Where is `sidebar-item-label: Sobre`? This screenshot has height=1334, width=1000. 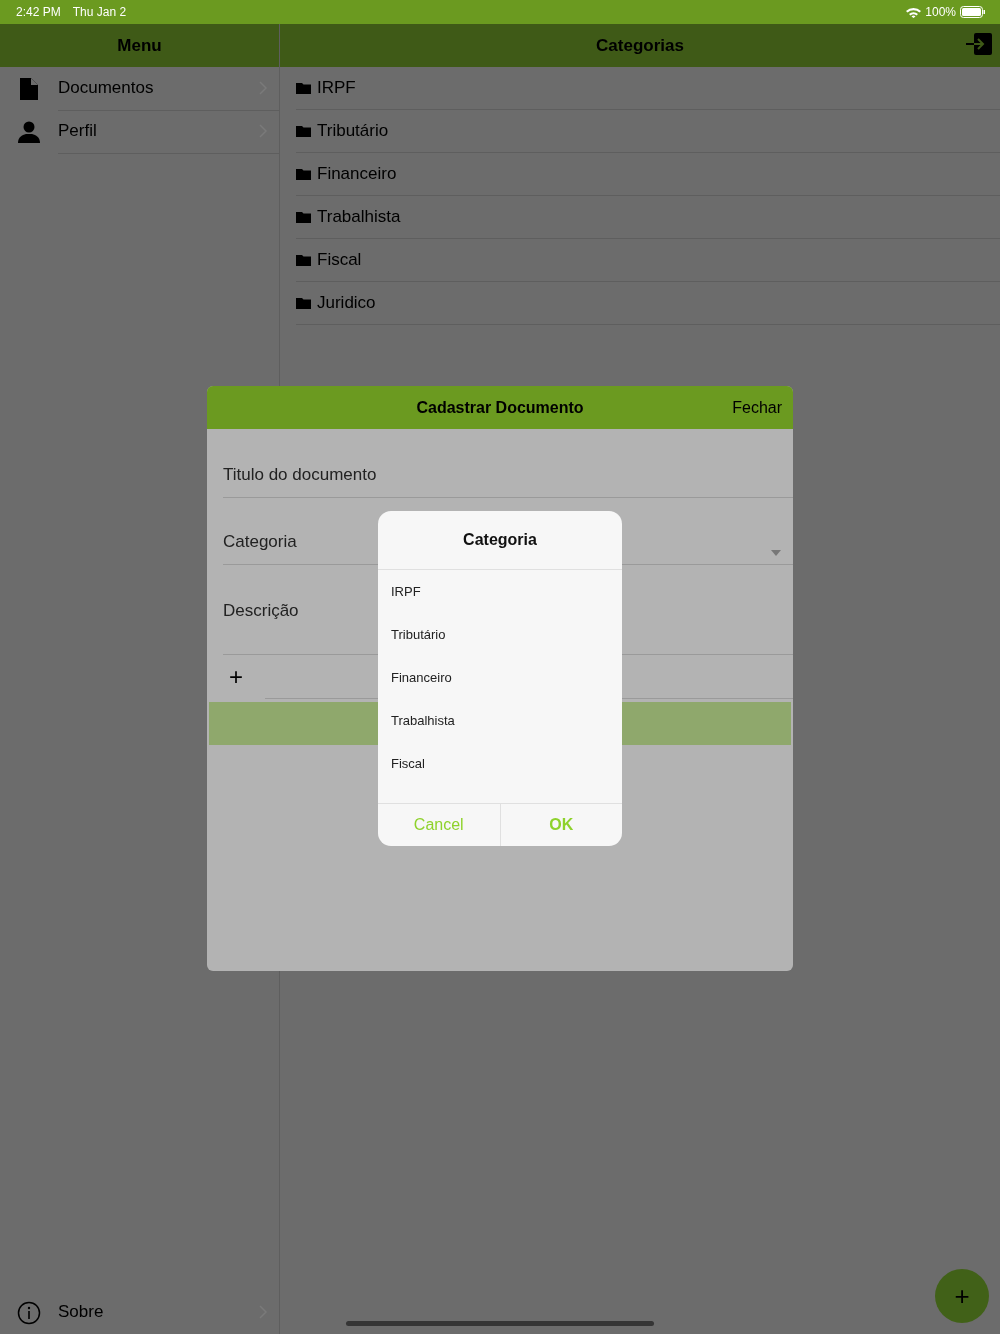 sidebar-item-label: Sobre is located at coordinates (81, 1312).